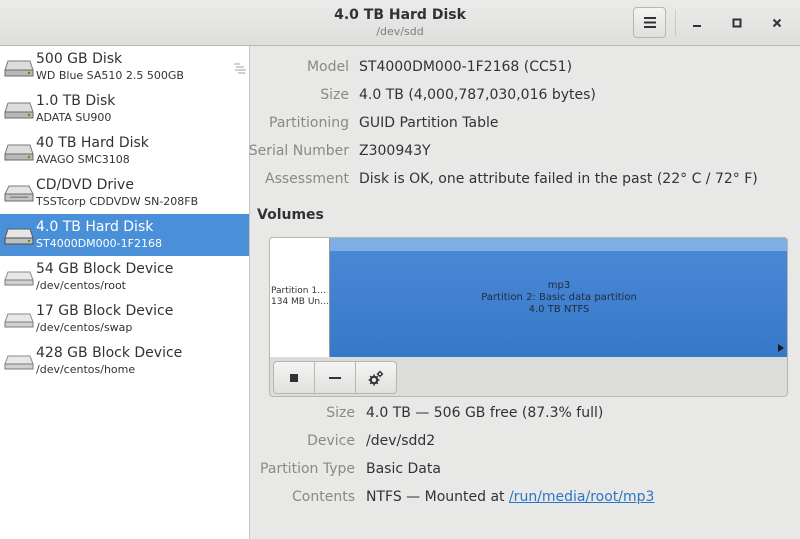 This screenshot has height=539, width=800. I want to click on drive-description: TSSTcorp CDDVDW SN-208FB, so click(117, 201).